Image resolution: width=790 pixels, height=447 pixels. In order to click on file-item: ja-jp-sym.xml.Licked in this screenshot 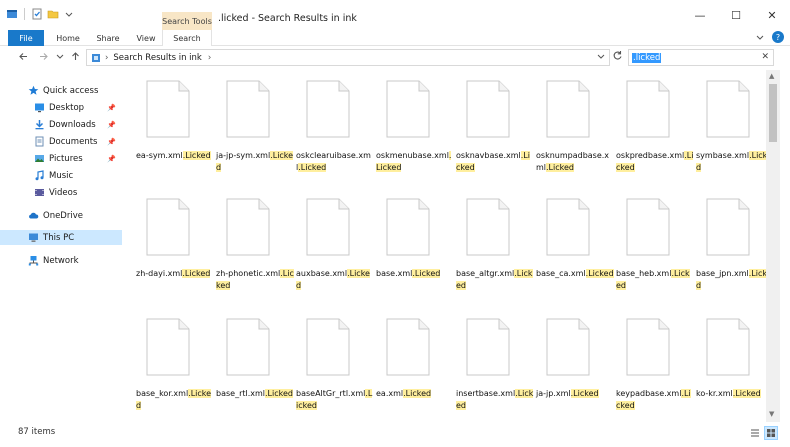, I will do `click(255, 135)`.